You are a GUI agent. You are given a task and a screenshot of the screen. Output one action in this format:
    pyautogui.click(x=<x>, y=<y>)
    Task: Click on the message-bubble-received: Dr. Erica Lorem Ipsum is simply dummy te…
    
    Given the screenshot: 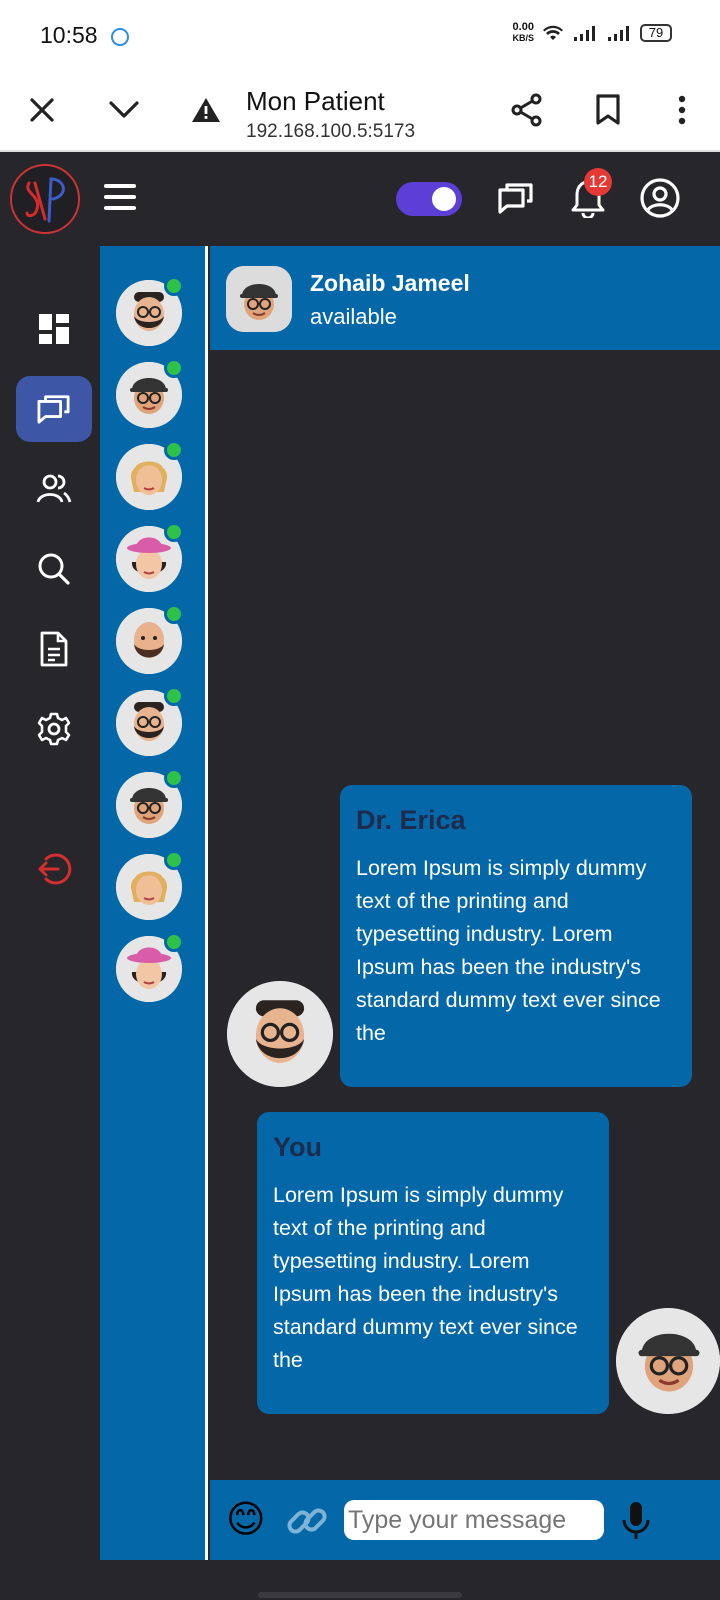 What is the action you would take?
    pyautogui.click(x=516, y=936)
    